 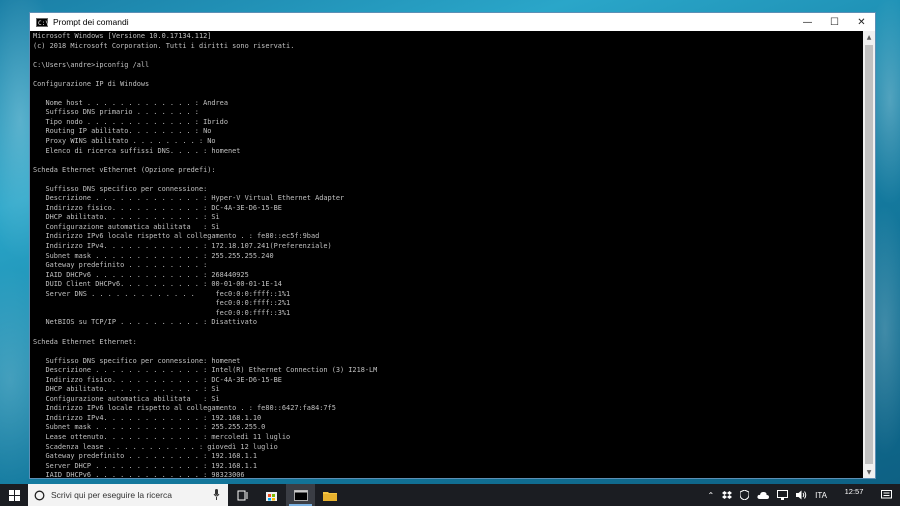 I want to click on console-line: fec0:0:0:ffff::3%1, so click(x=162, y=312).